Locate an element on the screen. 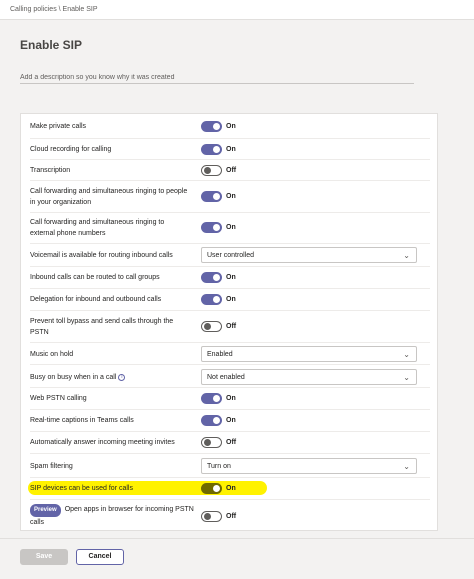 The width and height of the screenshot is (474, 579). setting-label: Music on hold is located at coordinates (52, 354).